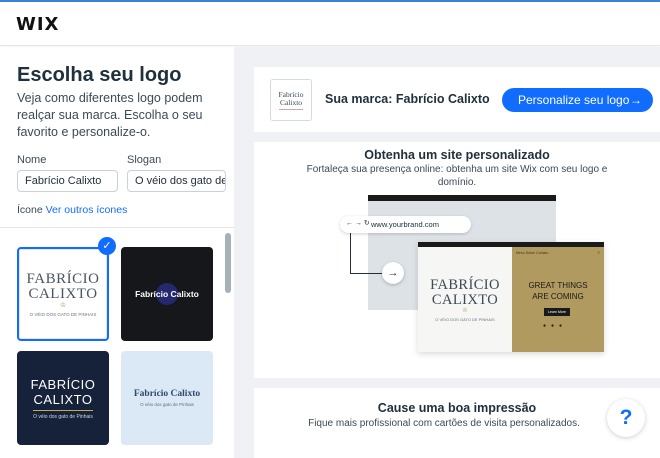 Image resolution: width=660 pixels, height=458 pixels. I want to click on website-promo-subtitle-2: domínio., so click(457, 182).